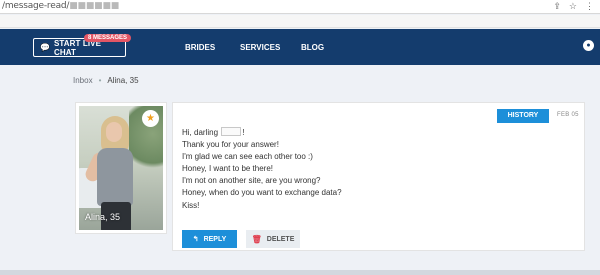 The width and height of the screenshot is (600, 275). I want to click on breadcrumb-current: Alina, 35, so click(123, 80).